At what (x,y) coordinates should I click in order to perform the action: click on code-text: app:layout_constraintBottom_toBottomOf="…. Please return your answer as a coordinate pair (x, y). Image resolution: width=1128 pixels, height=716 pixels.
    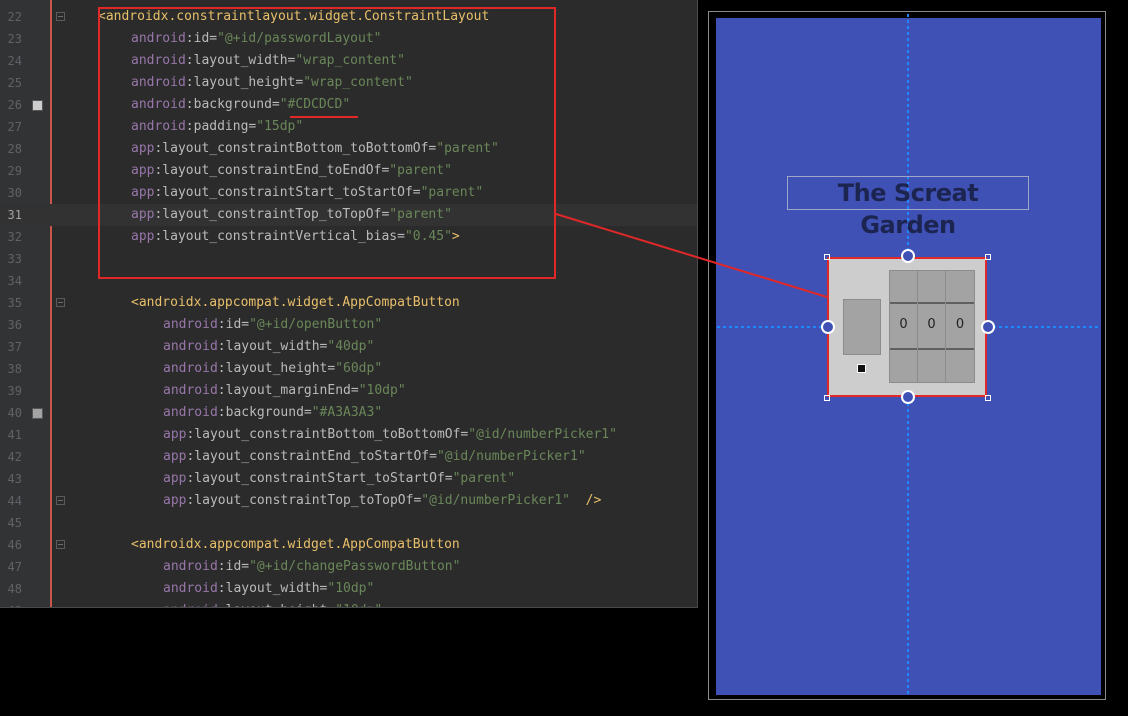
    Looking at the image, I should click on (390, 434).